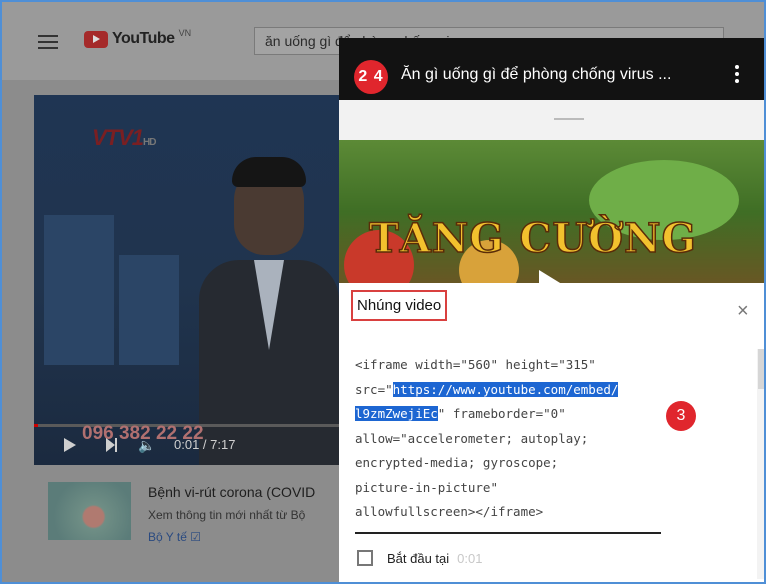 The width and height of the screenshot is (766, 584). I want to click on embed-title: Nhúng video, so click(399, 305).